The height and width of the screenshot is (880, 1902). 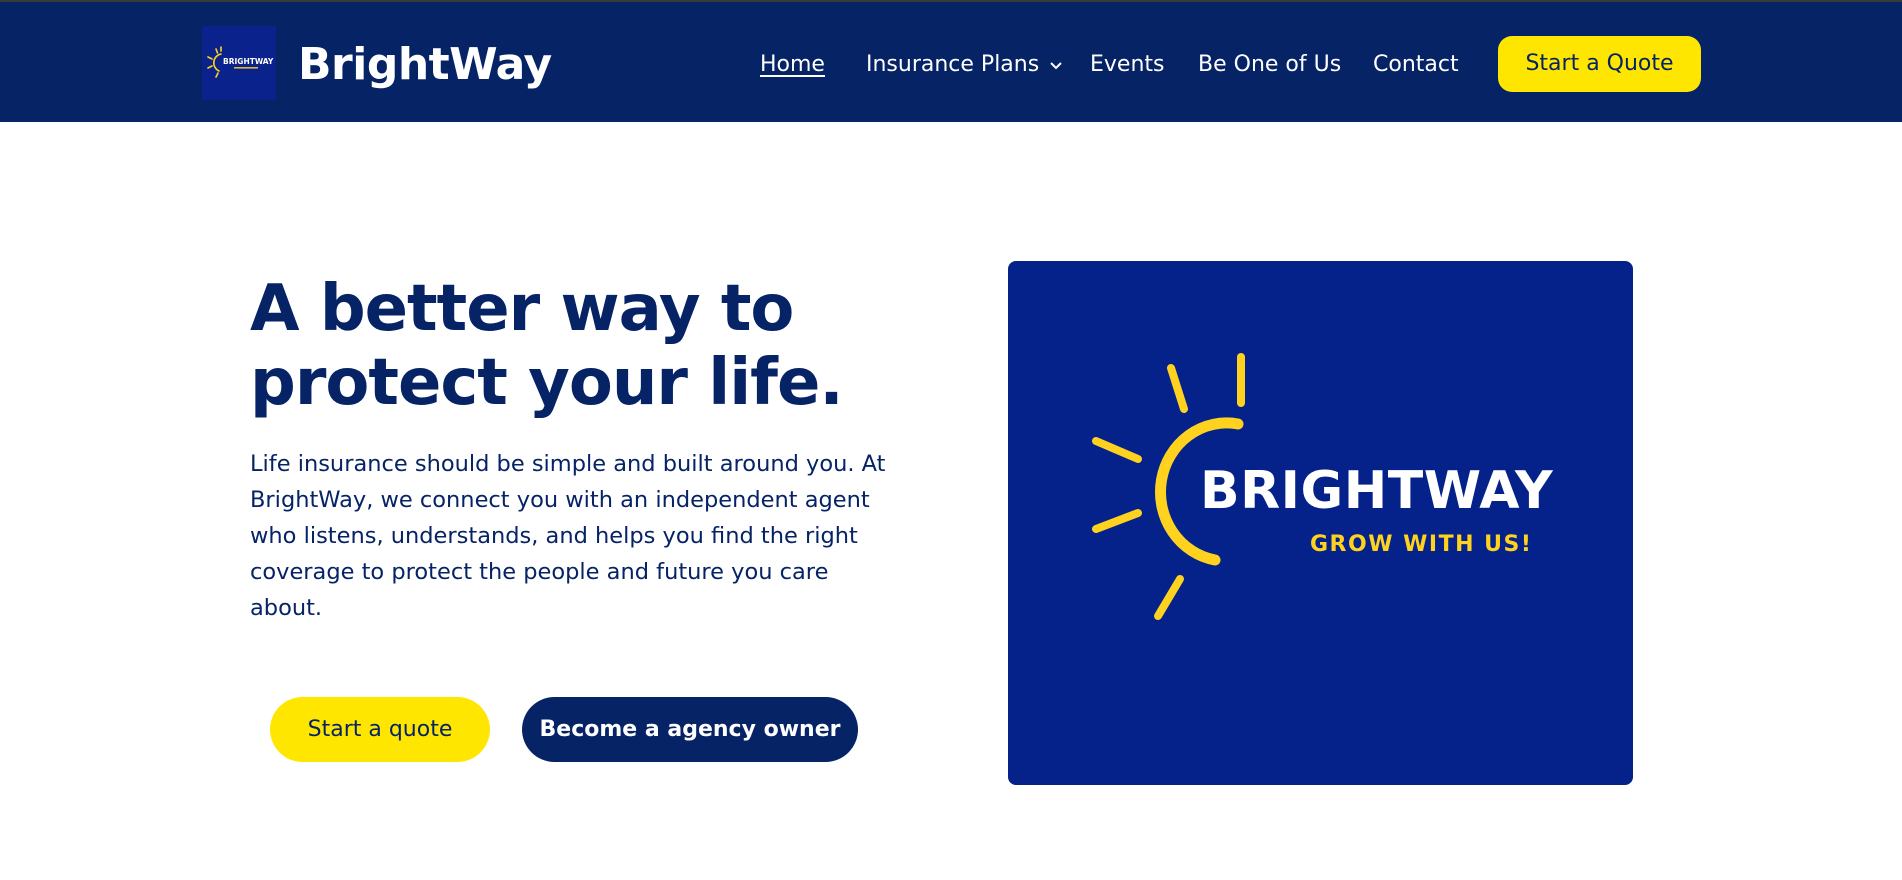 I want to click on hero-title: A better way to protect your life., so click(x=547, y=346).